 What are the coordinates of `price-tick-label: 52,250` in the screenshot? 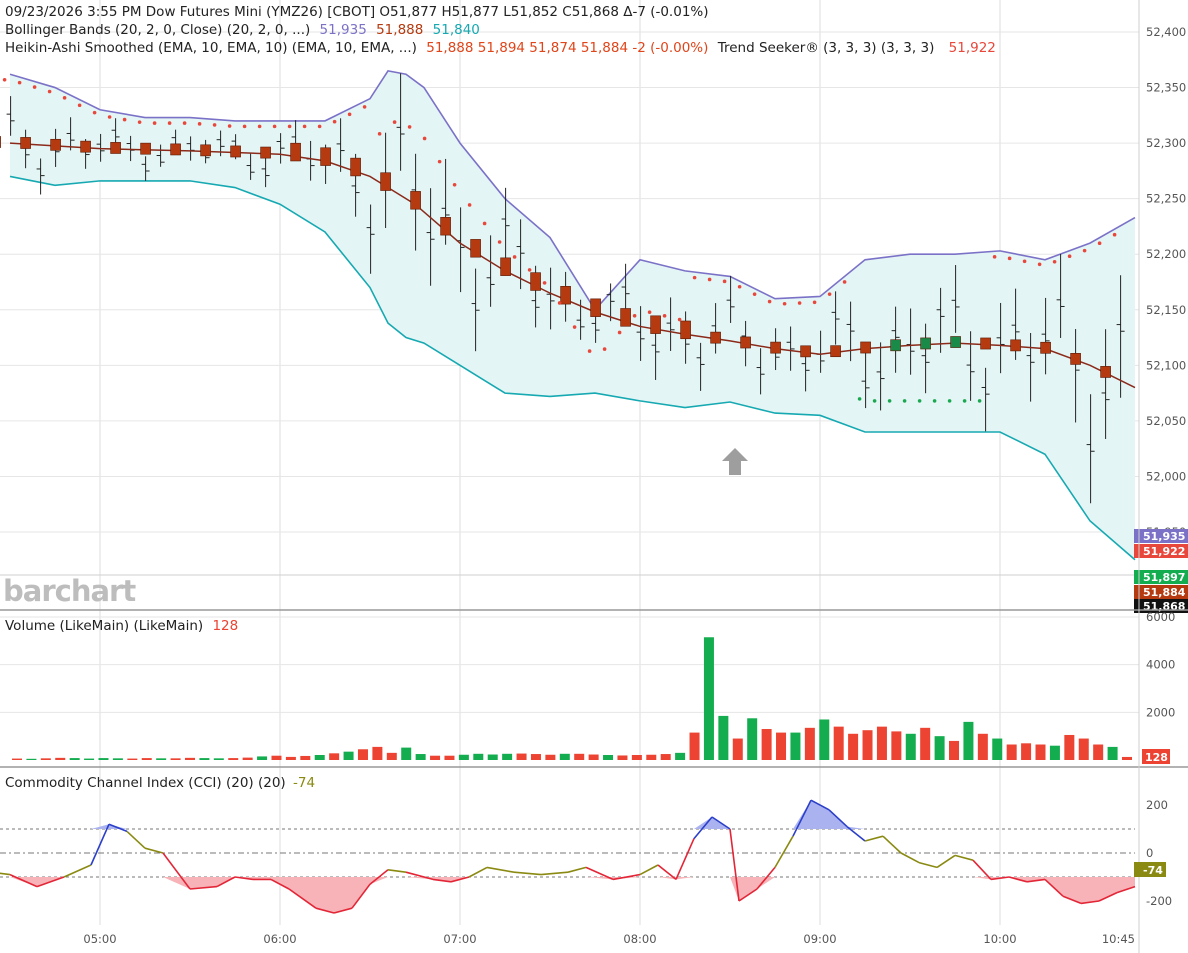 It's located at (1166, 199).